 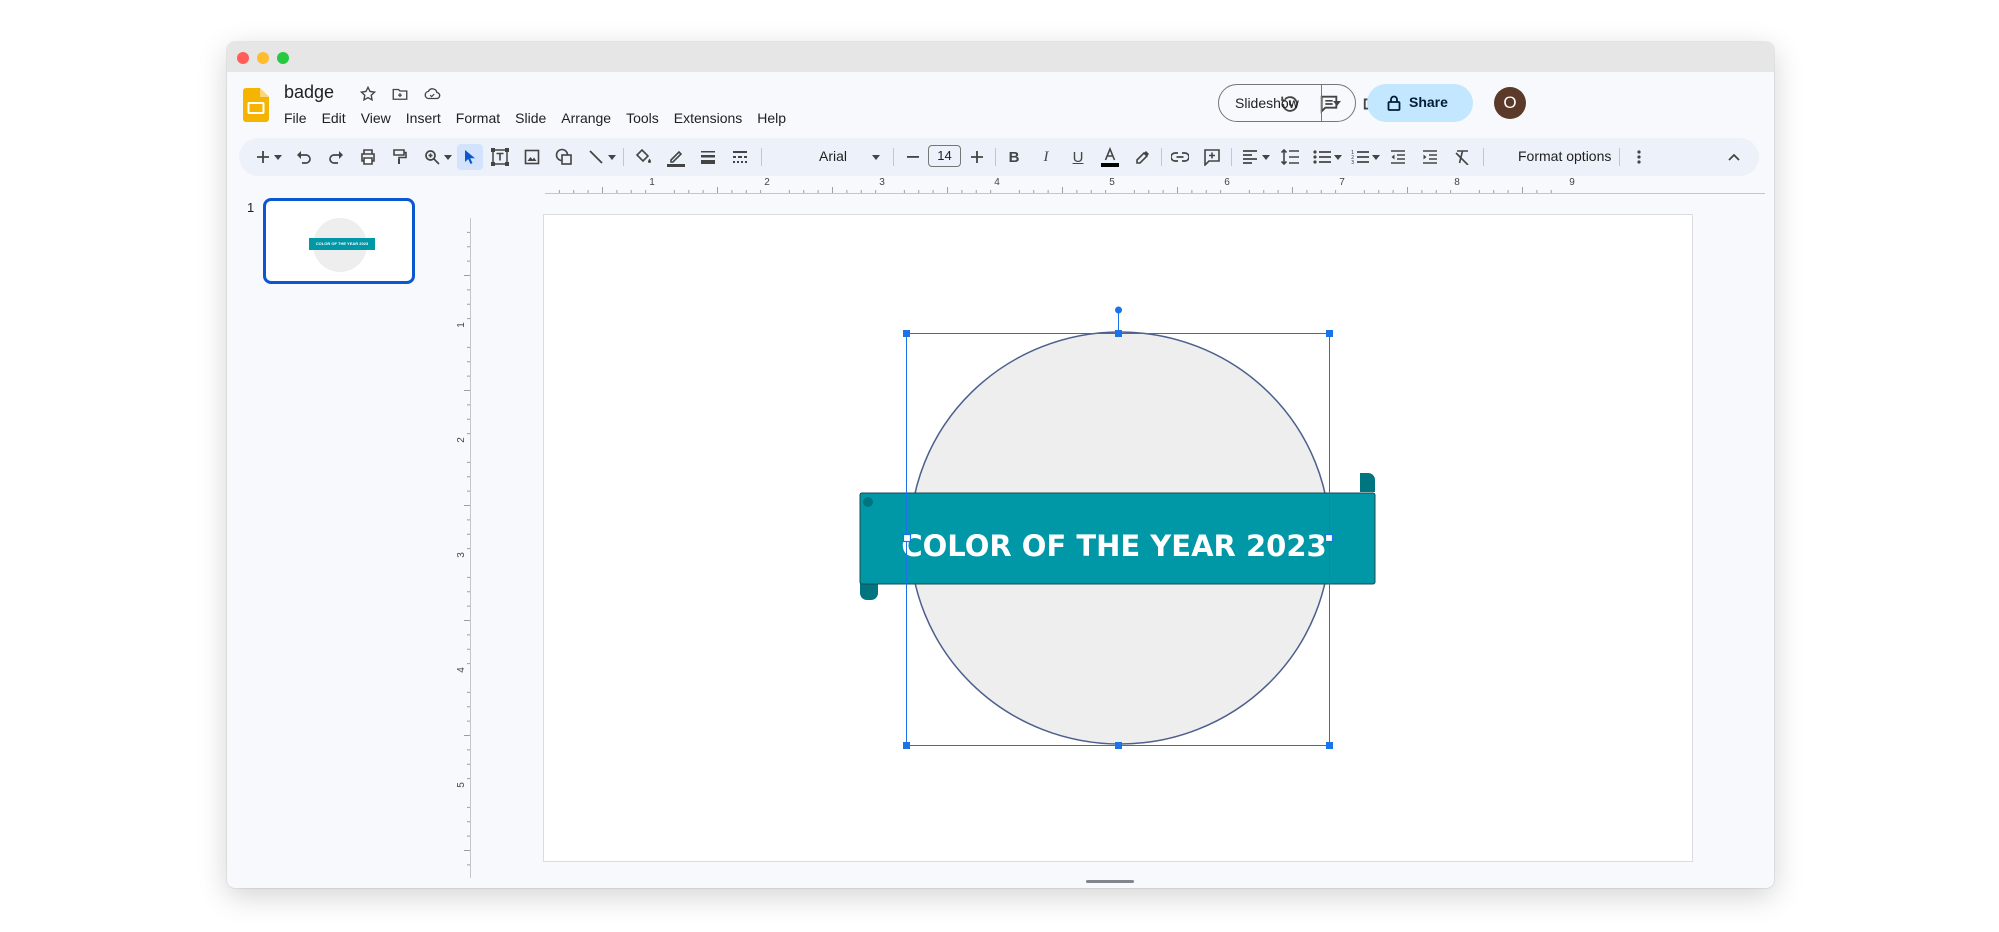 I want to click on new-slide-dropdown-icon, so click(x=278, y=157).